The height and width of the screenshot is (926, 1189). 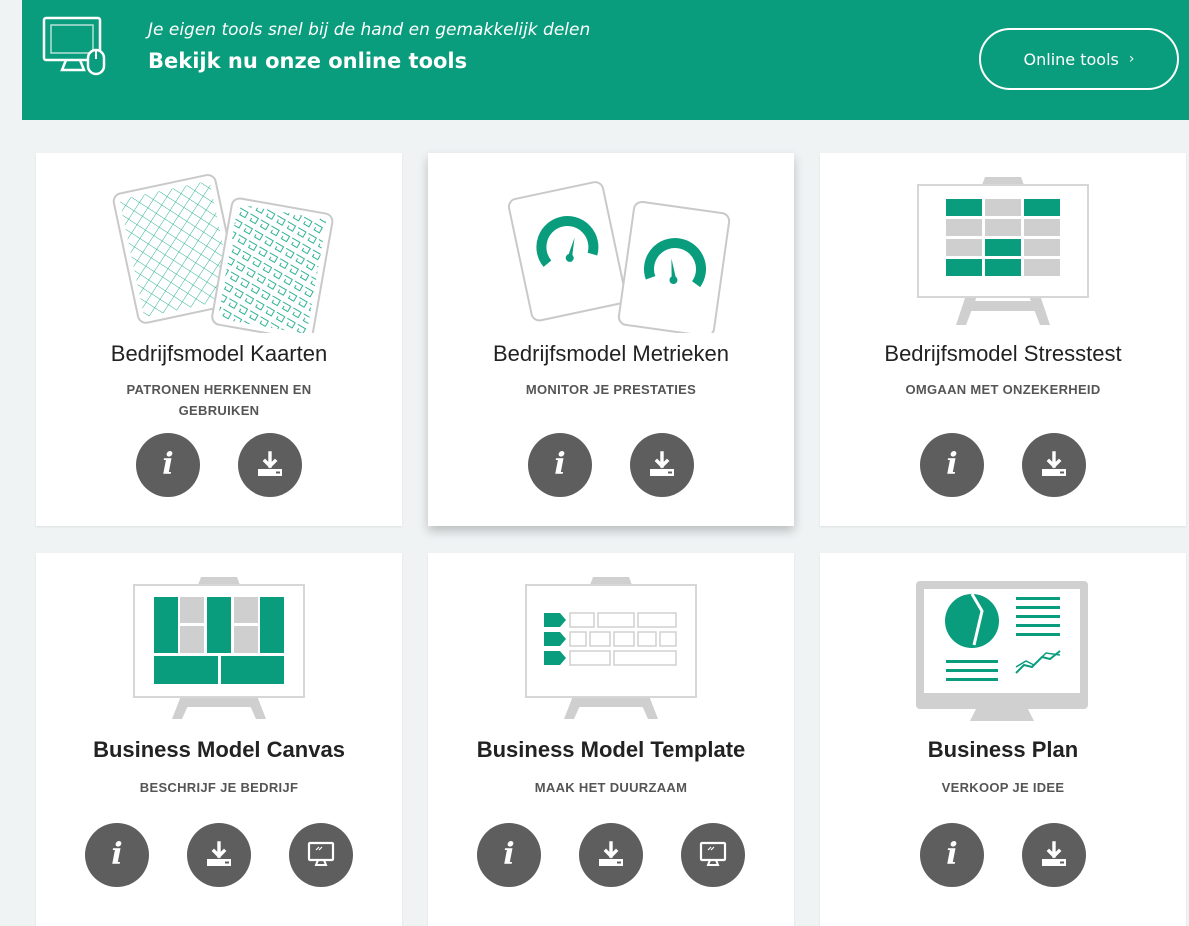 I want to click on online-tools-button-label: Online tools, so click(x=1071, y=59).